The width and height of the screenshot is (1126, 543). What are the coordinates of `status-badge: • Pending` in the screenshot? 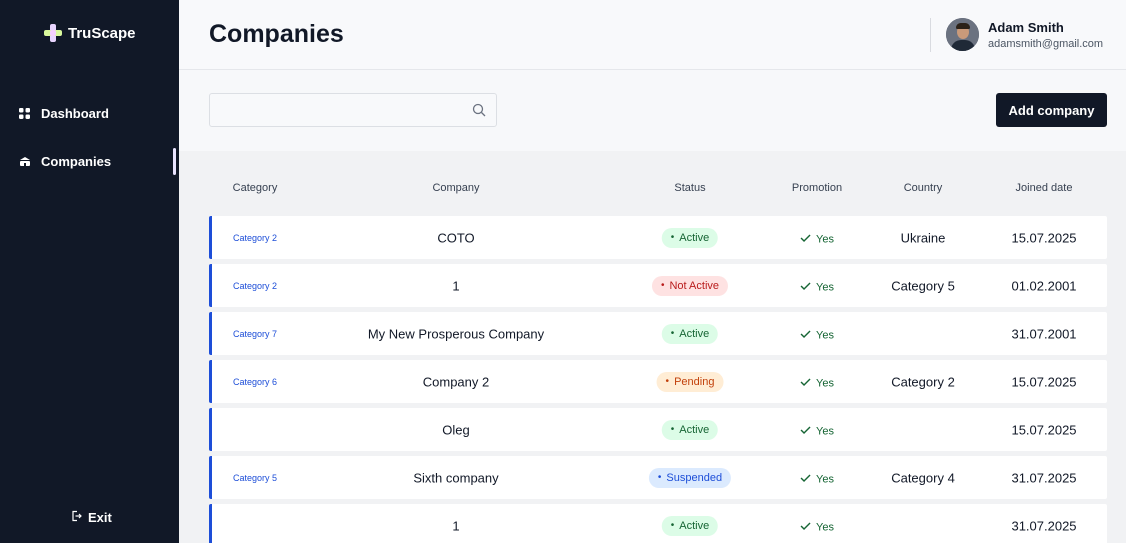 It's located at (690, 381).